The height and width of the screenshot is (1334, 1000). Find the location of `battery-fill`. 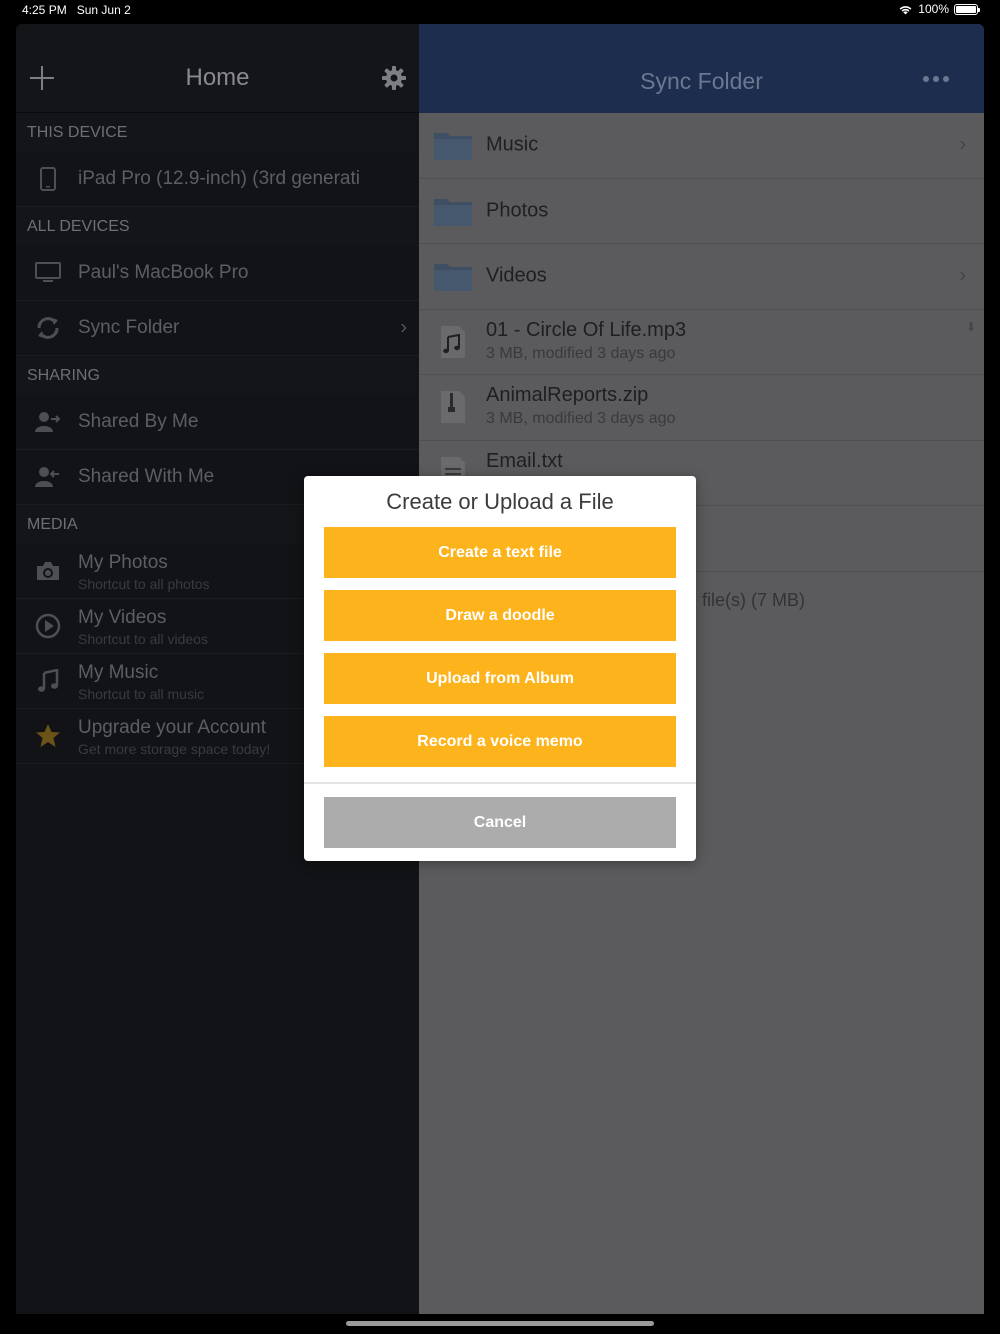

battery-fill is located at coordinates (966, 9).